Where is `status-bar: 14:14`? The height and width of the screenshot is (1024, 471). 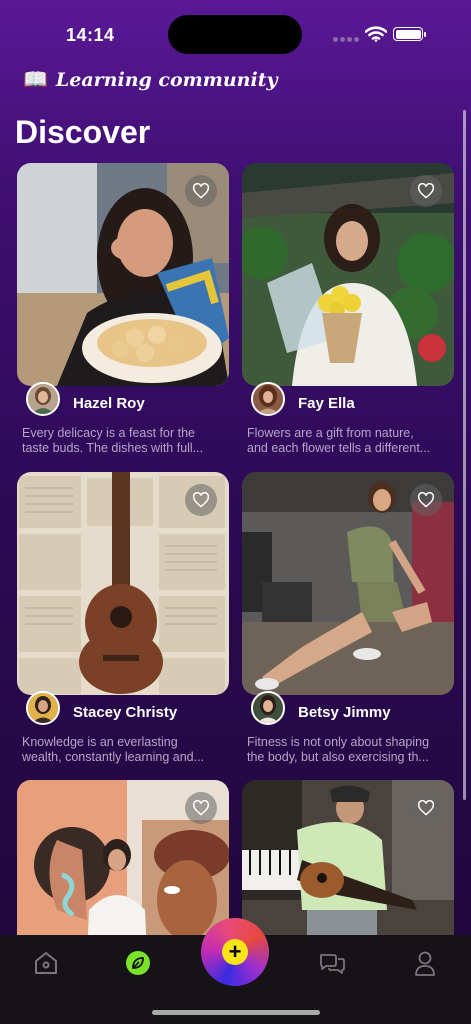
status-bar: 14:14 is located at coordinates (235, 35).